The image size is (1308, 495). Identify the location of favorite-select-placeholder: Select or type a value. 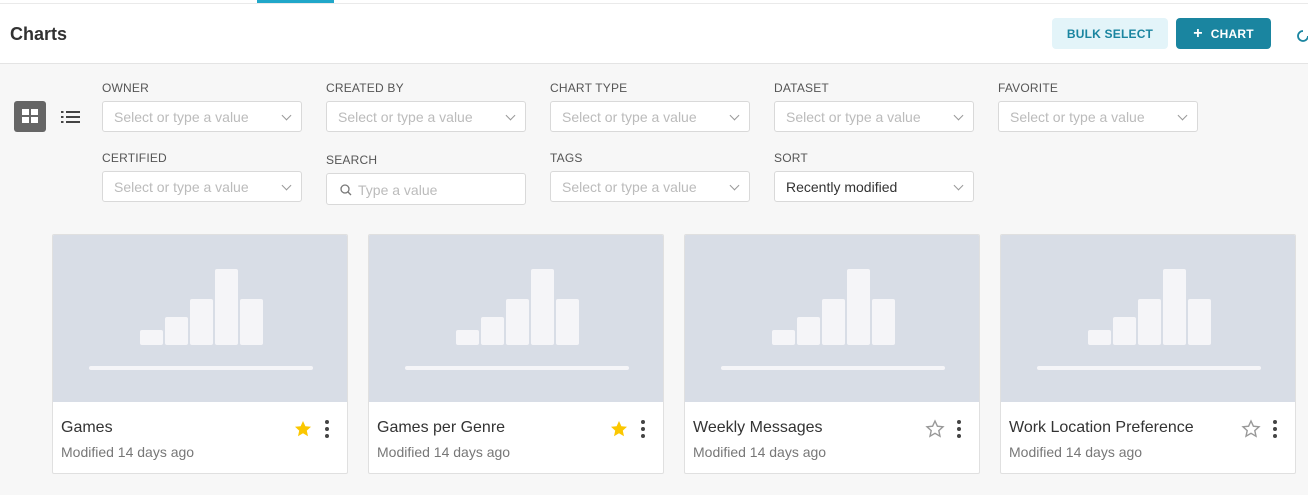
(1077, 117).